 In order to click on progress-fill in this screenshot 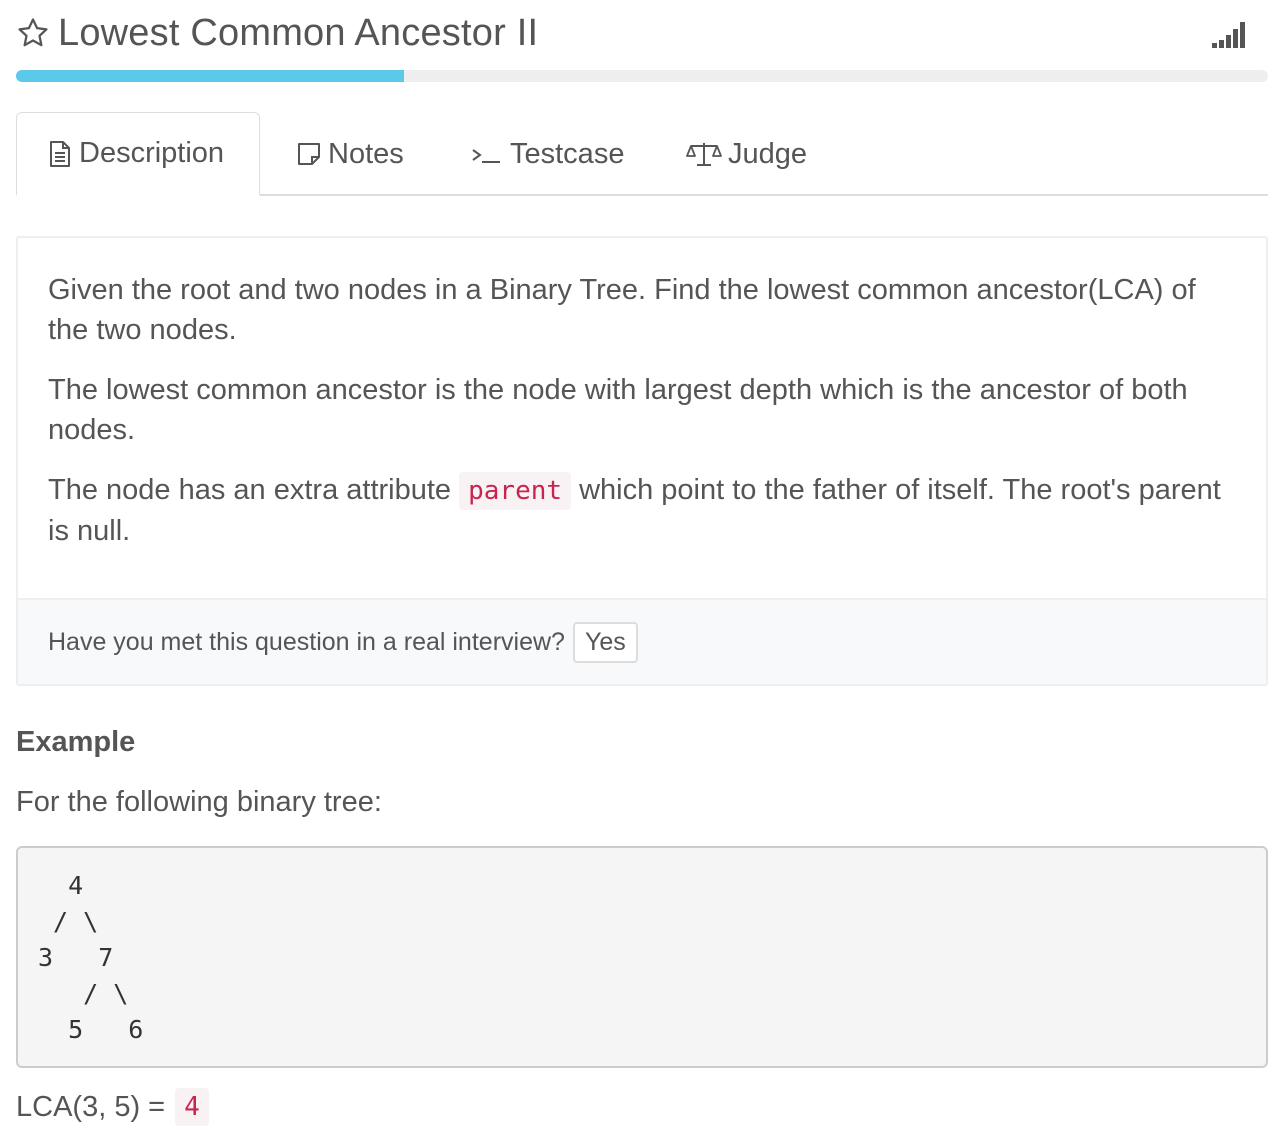, I will do `click(210, 76)`.